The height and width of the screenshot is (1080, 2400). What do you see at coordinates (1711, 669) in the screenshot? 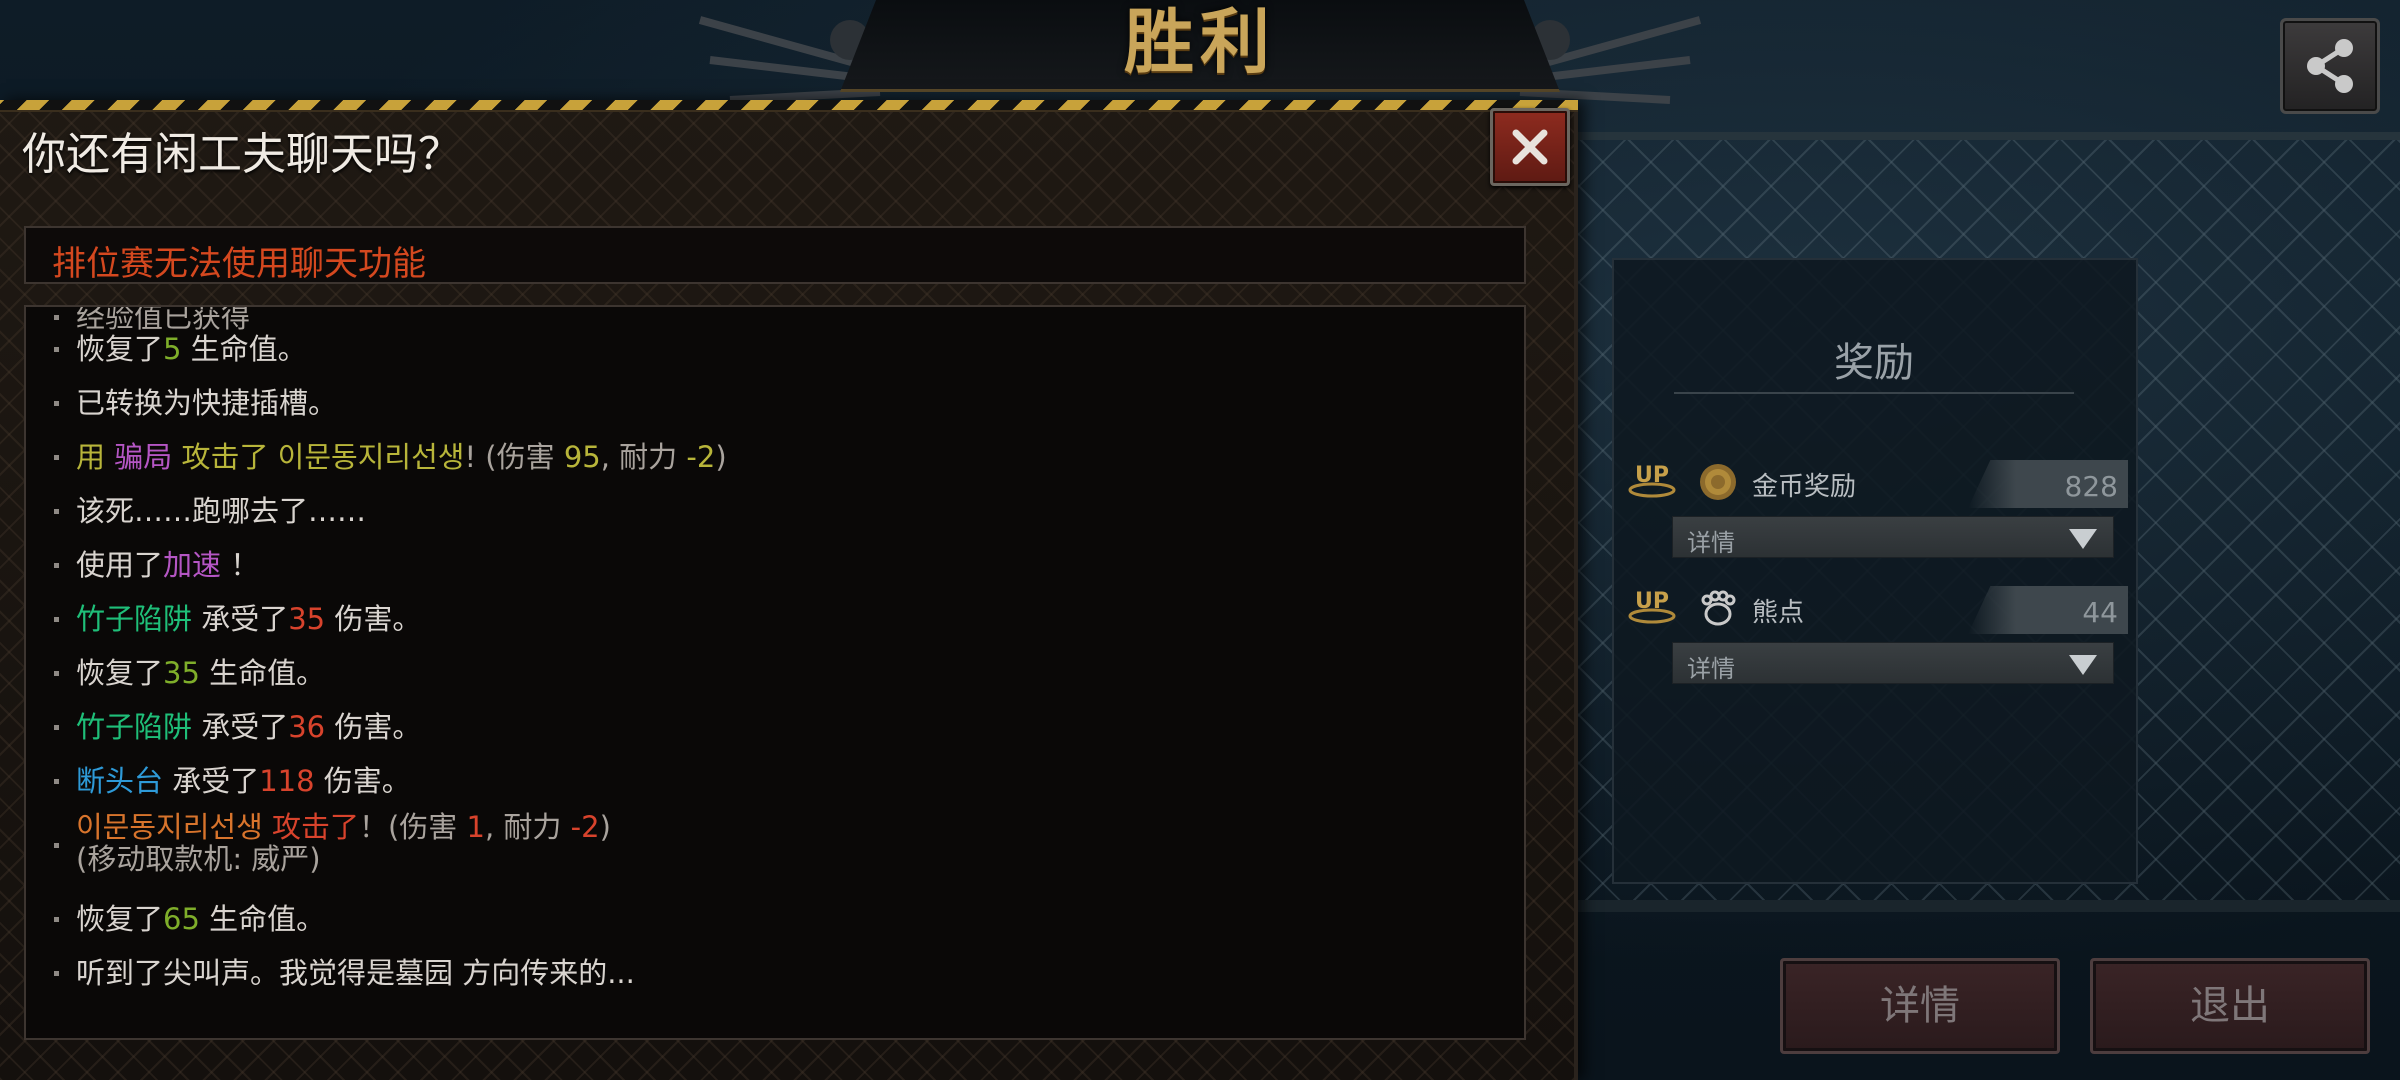
I see `bear-points-details-label: 详情` at bounding box center [1711, 669].